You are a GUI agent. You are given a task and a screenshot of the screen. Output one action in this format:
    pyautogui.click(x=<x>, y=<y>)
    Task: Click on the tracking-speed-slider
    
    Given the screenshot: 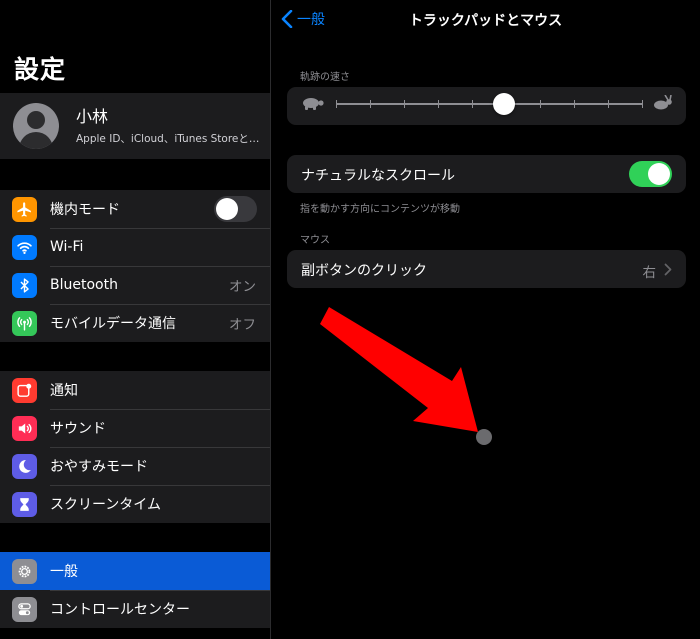 What is the action you would take?
    pyautogui.click(x=489, y=104)
    